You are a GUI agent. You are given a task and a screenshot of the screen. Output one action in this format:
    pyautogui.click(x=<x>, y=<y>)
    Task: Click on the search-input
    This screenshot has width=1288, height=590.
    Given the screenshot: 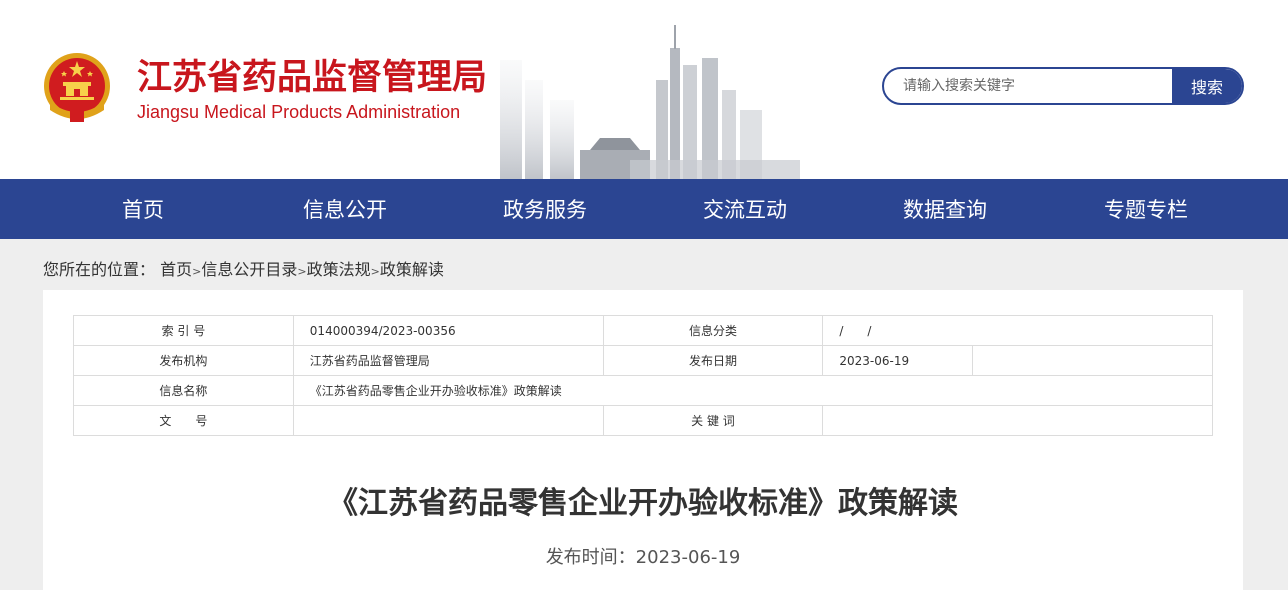 What is the action you would take?
    pyautogui.click(x=1028, y=86)
    